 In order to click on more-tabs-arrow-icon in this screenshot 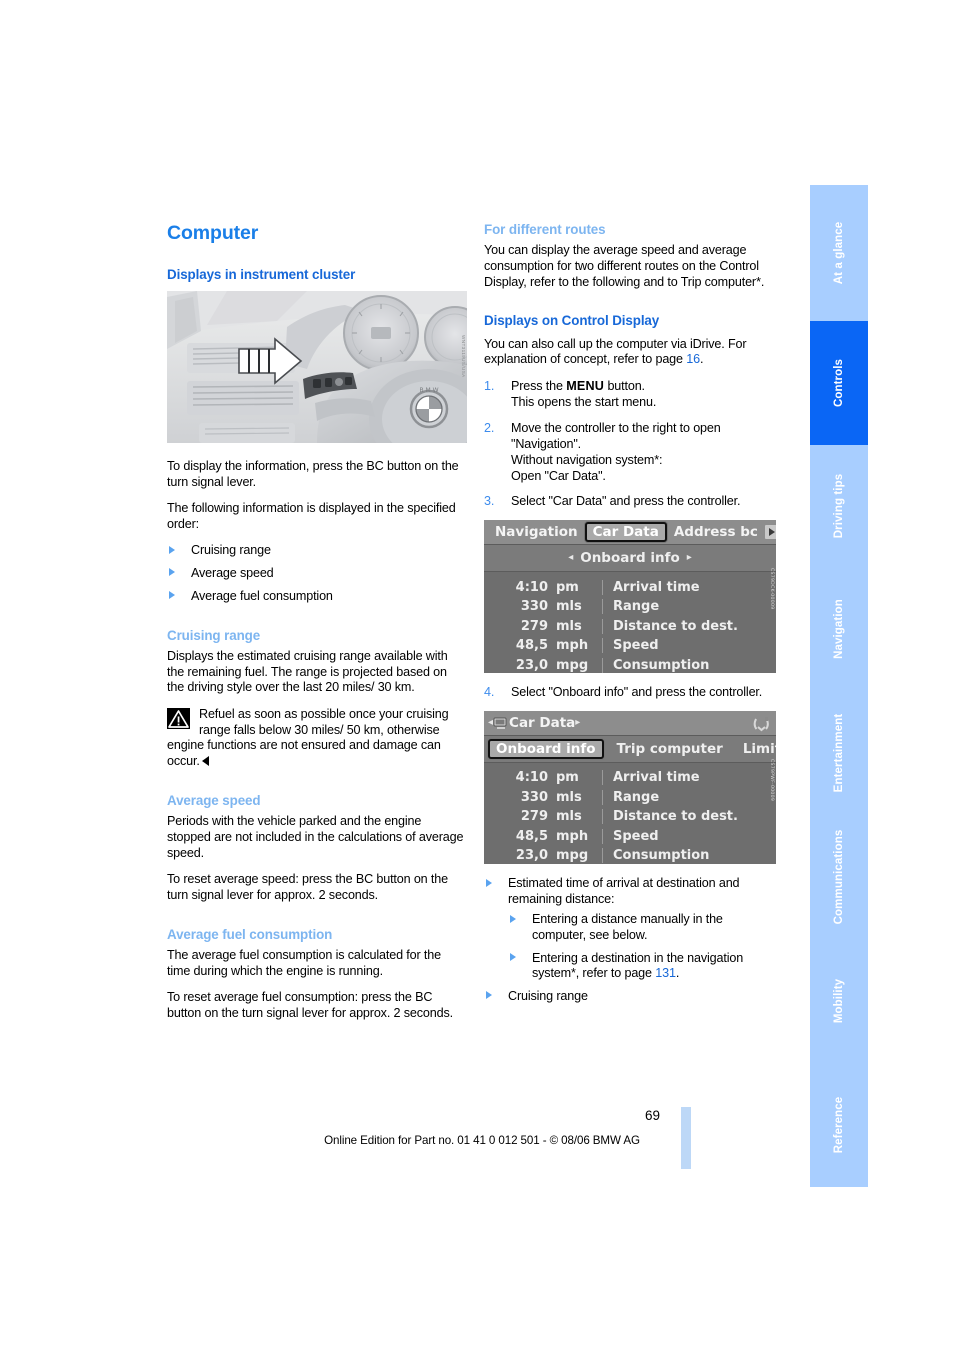, I will do `click(770, 532)`.